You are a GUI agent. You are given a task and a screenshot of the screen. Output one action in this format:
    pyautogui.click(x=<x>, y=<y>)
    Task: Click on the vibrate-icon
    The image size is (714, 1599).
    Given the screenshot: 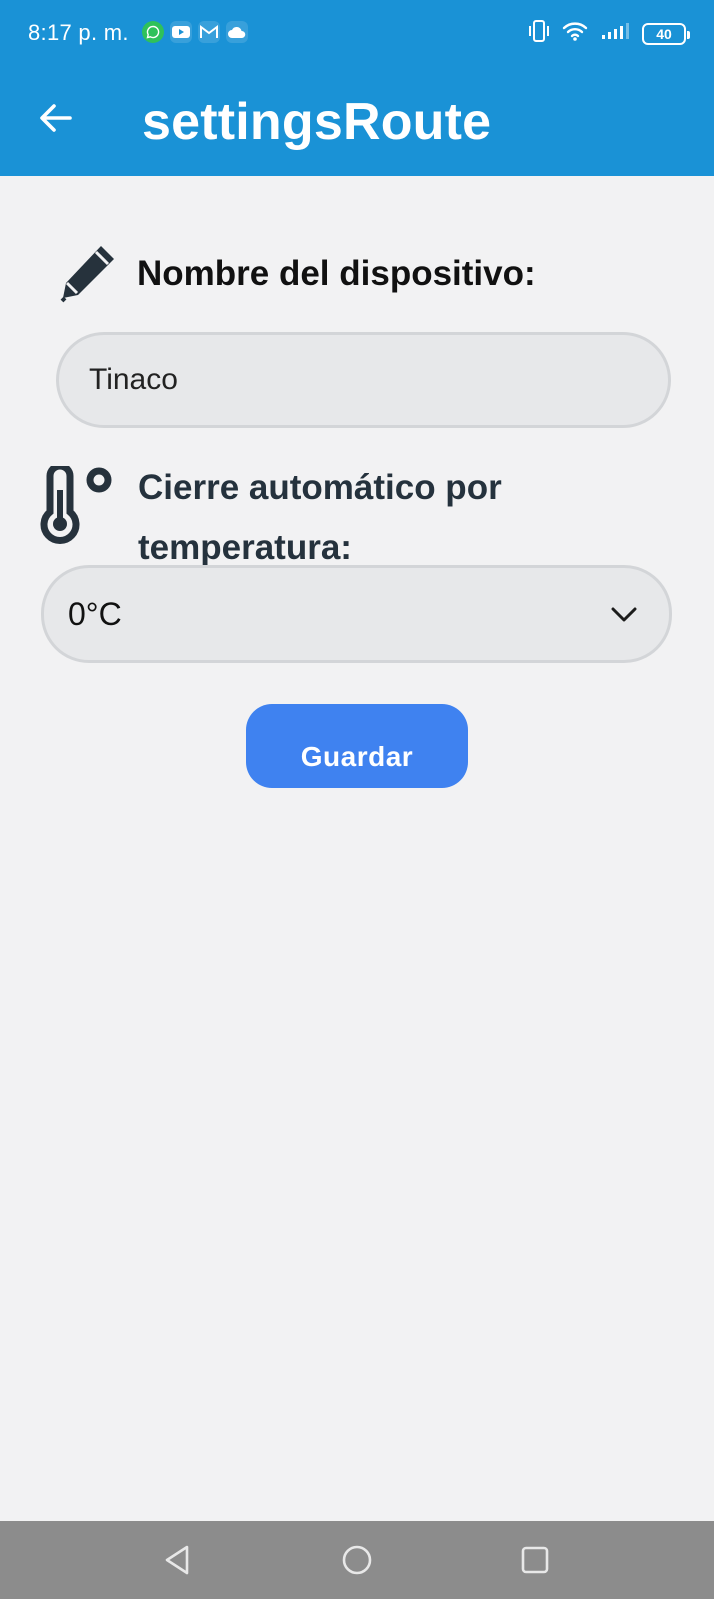 What is the action you would take?
    pyautogui.click(x=539, y=33)
    